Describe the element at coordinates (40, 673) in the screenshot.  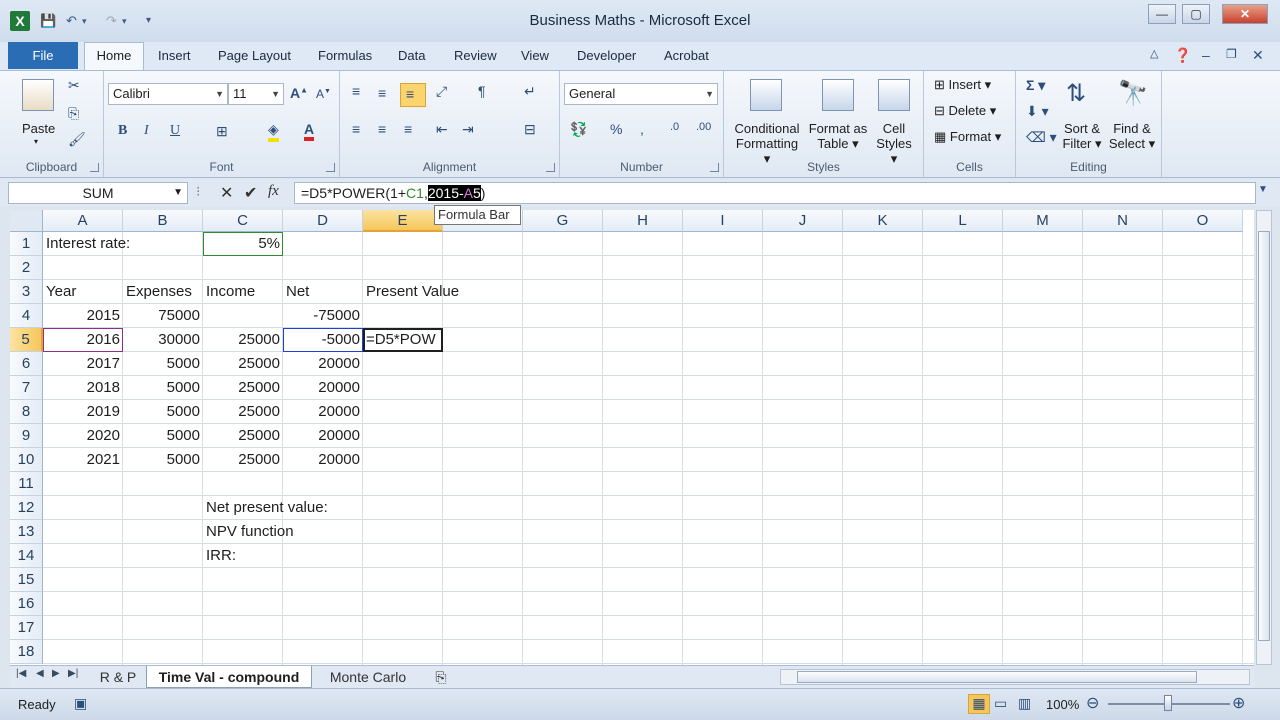
I see `prev-sheet-icon: ◀` at that location.